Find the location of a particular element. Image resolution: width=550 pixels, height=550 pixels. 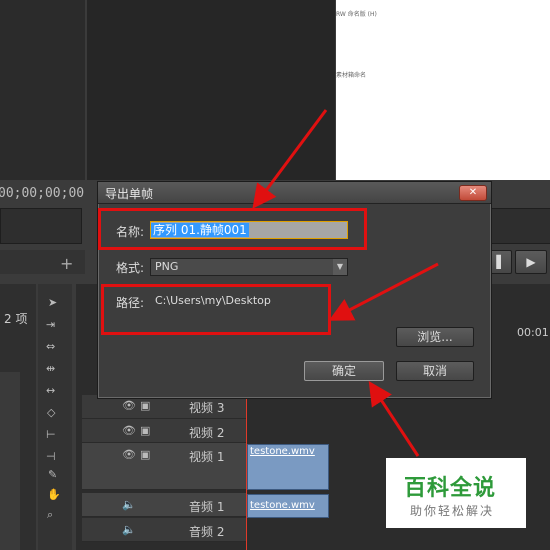

format-value: PNG is located at coordinates (167, 266).